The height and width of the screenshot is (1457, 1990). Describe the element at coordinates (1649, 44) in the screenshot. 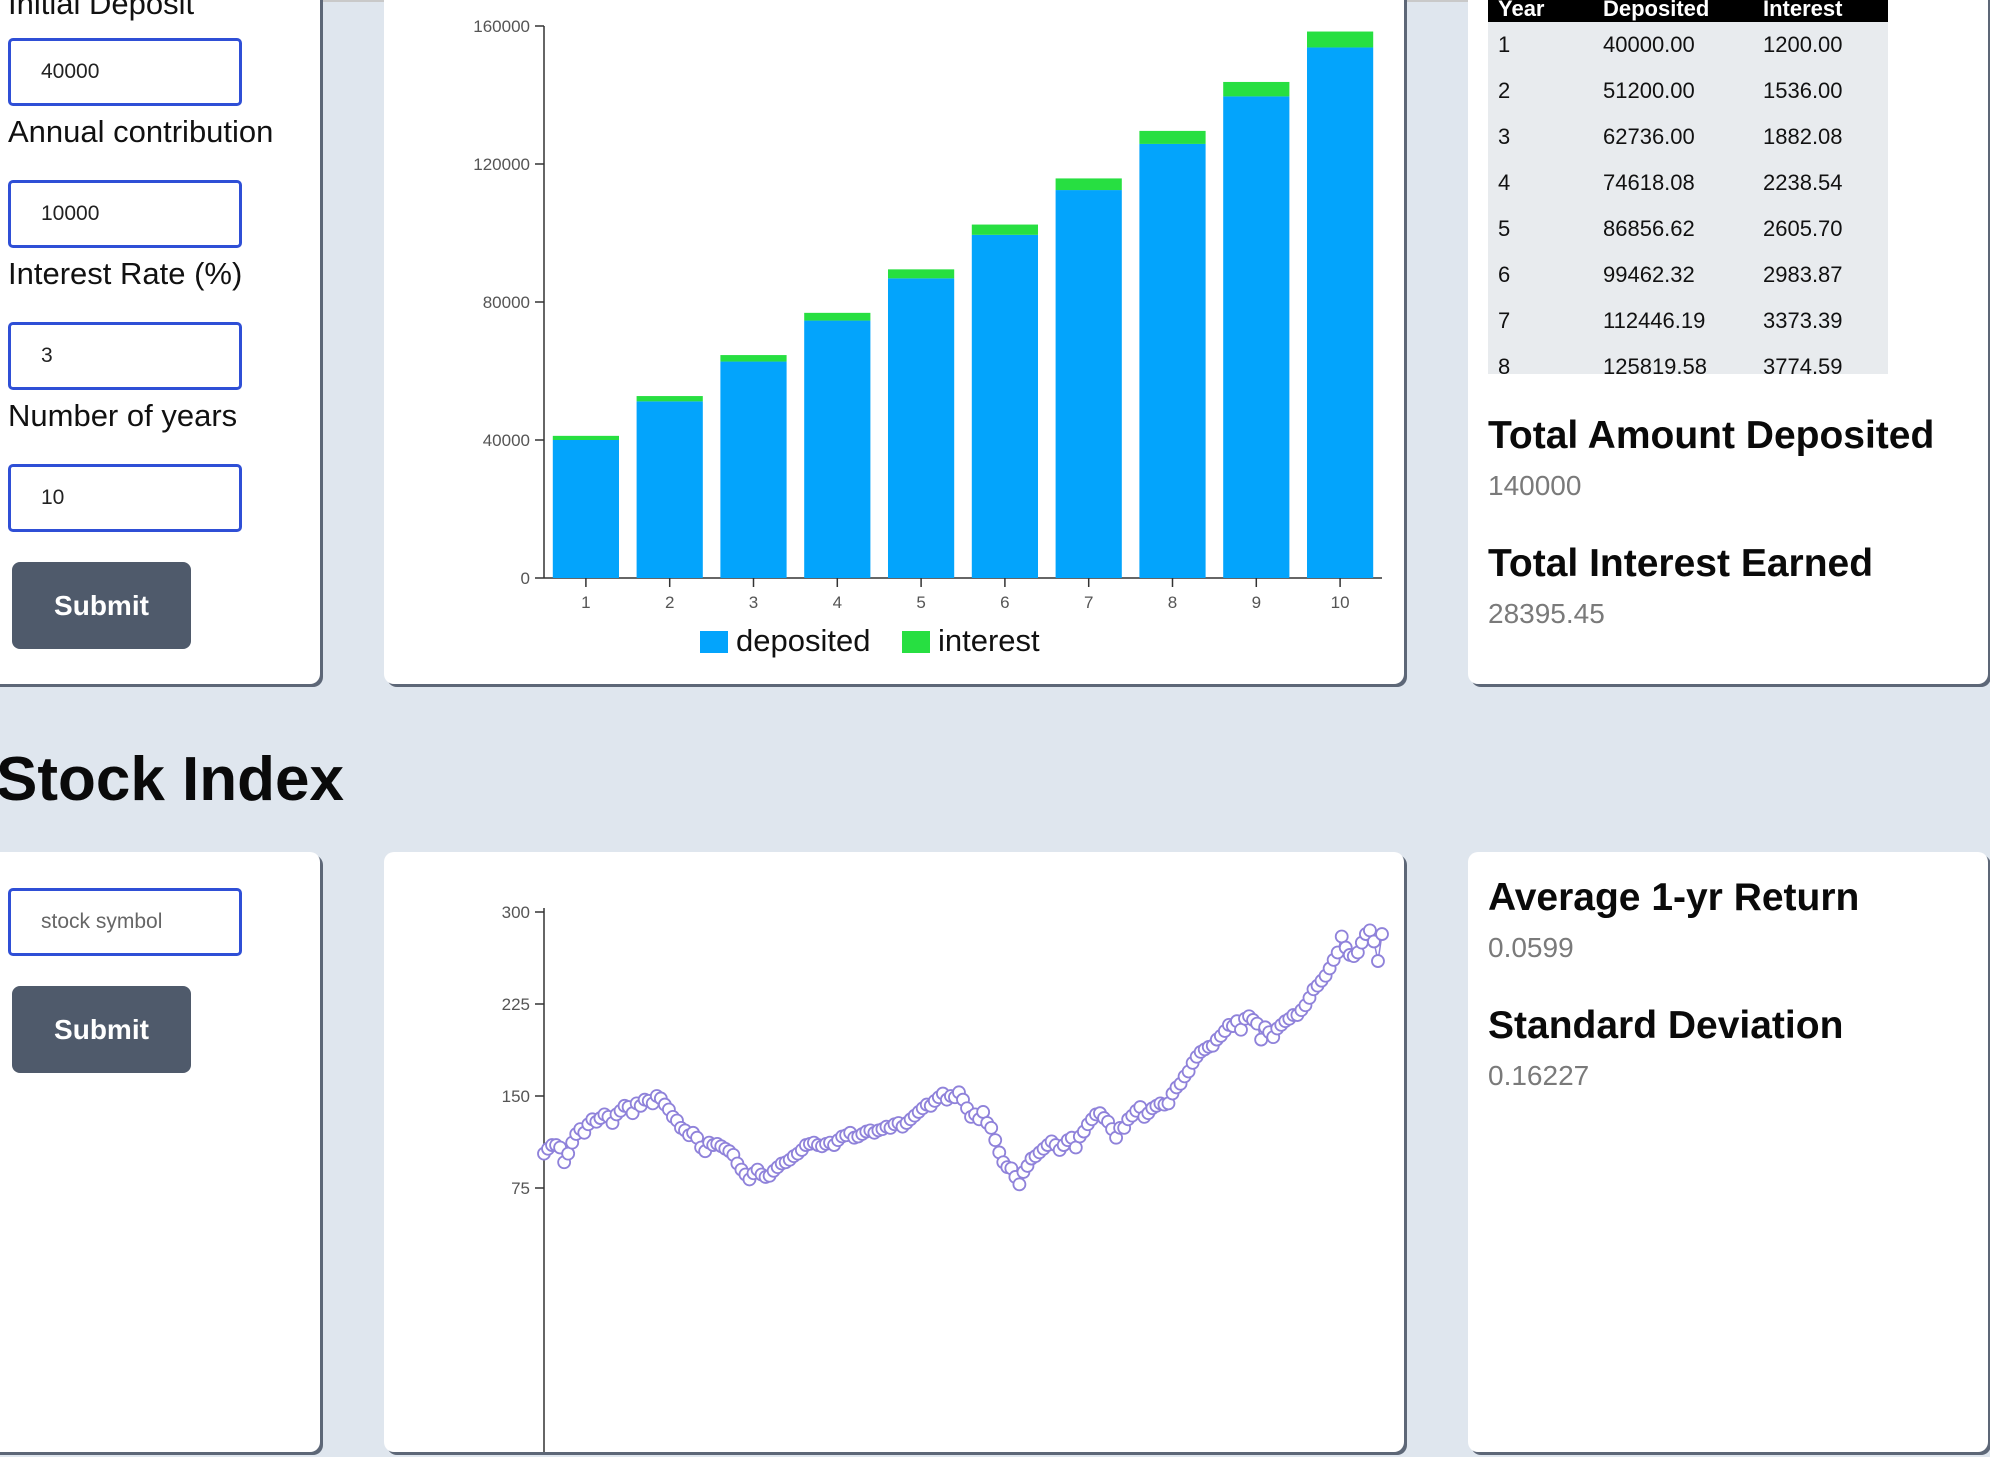

I see `cell-deposited: 40000.00` at that location.